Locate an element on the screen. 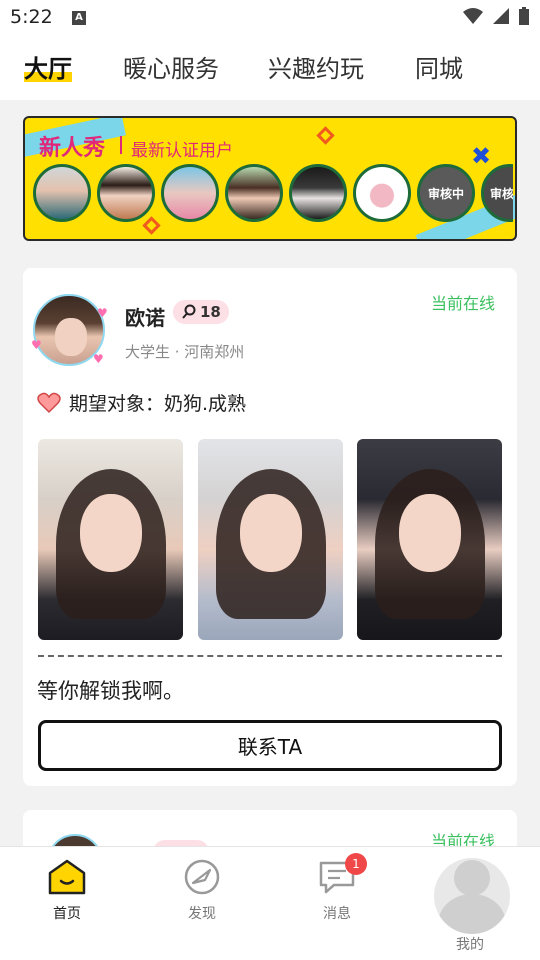 This screenshot has width=540, height=960. tab-hall: 大厅 is located at coordinates (48, 66).